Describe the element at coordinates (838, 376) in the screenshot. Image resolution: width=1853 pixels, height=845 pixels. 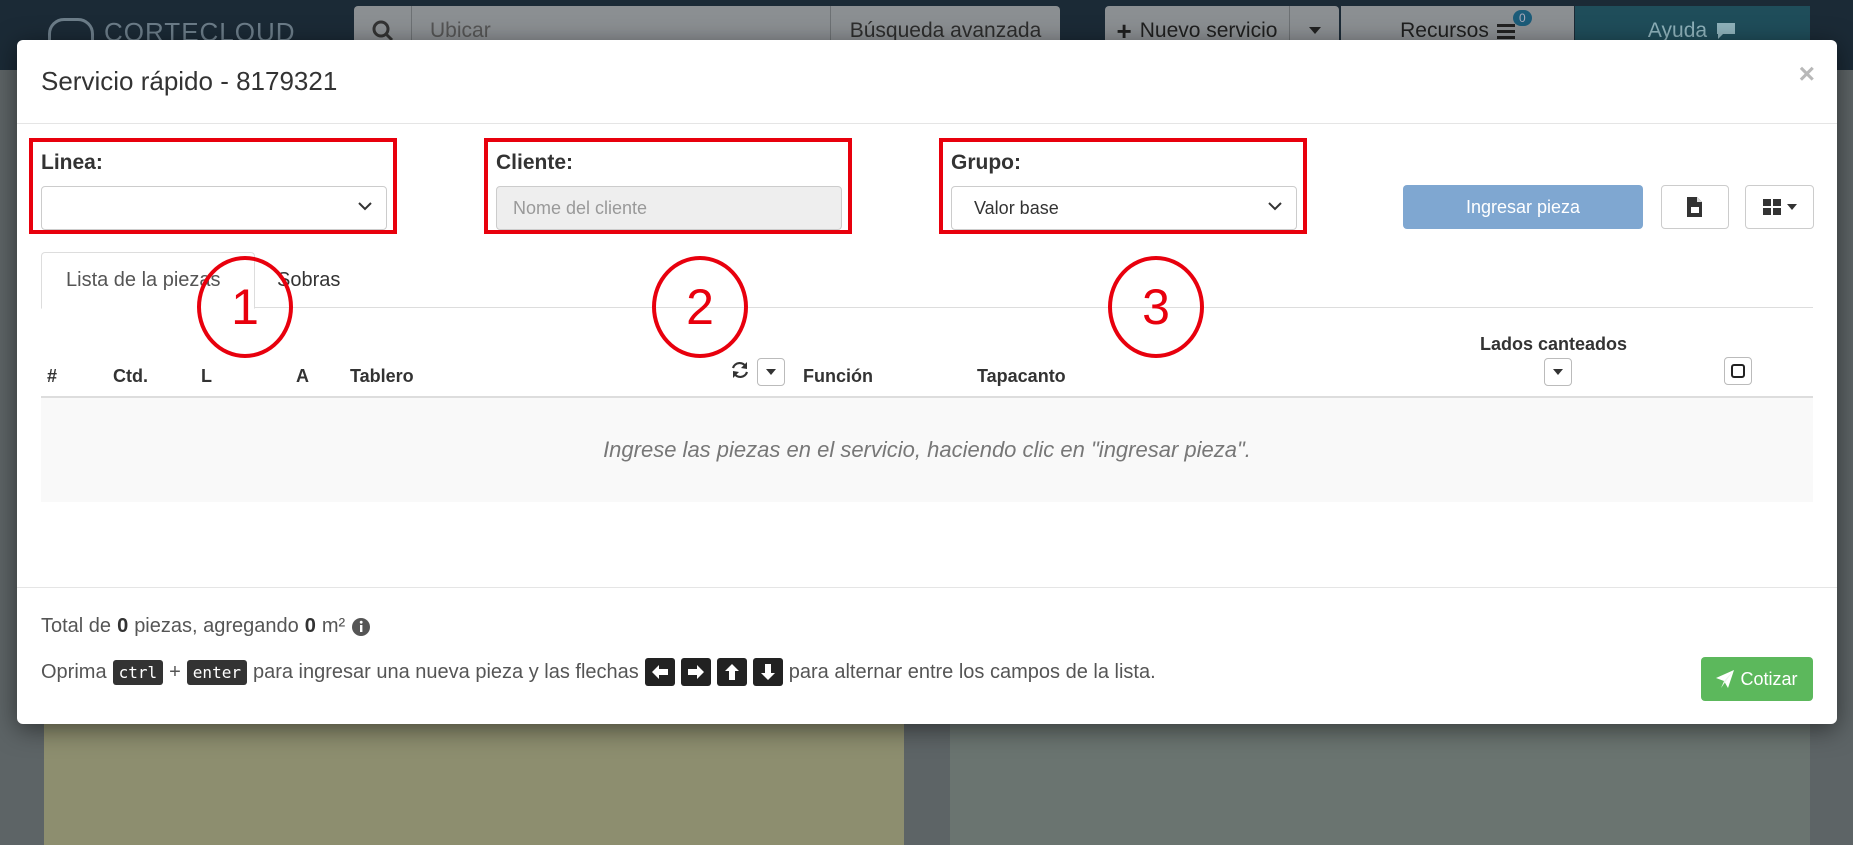
I see `column-header-funcion: Función` at that location.